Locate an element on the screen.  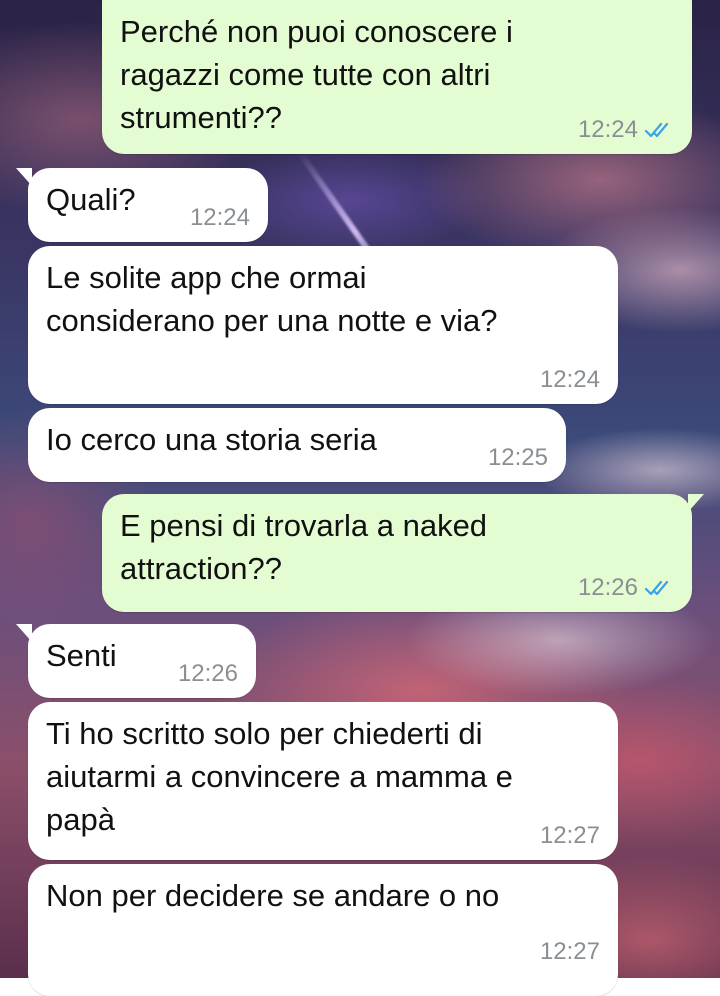
message-bubble-incoming: Quali? 12:24 is located at coordinates (142, 205).